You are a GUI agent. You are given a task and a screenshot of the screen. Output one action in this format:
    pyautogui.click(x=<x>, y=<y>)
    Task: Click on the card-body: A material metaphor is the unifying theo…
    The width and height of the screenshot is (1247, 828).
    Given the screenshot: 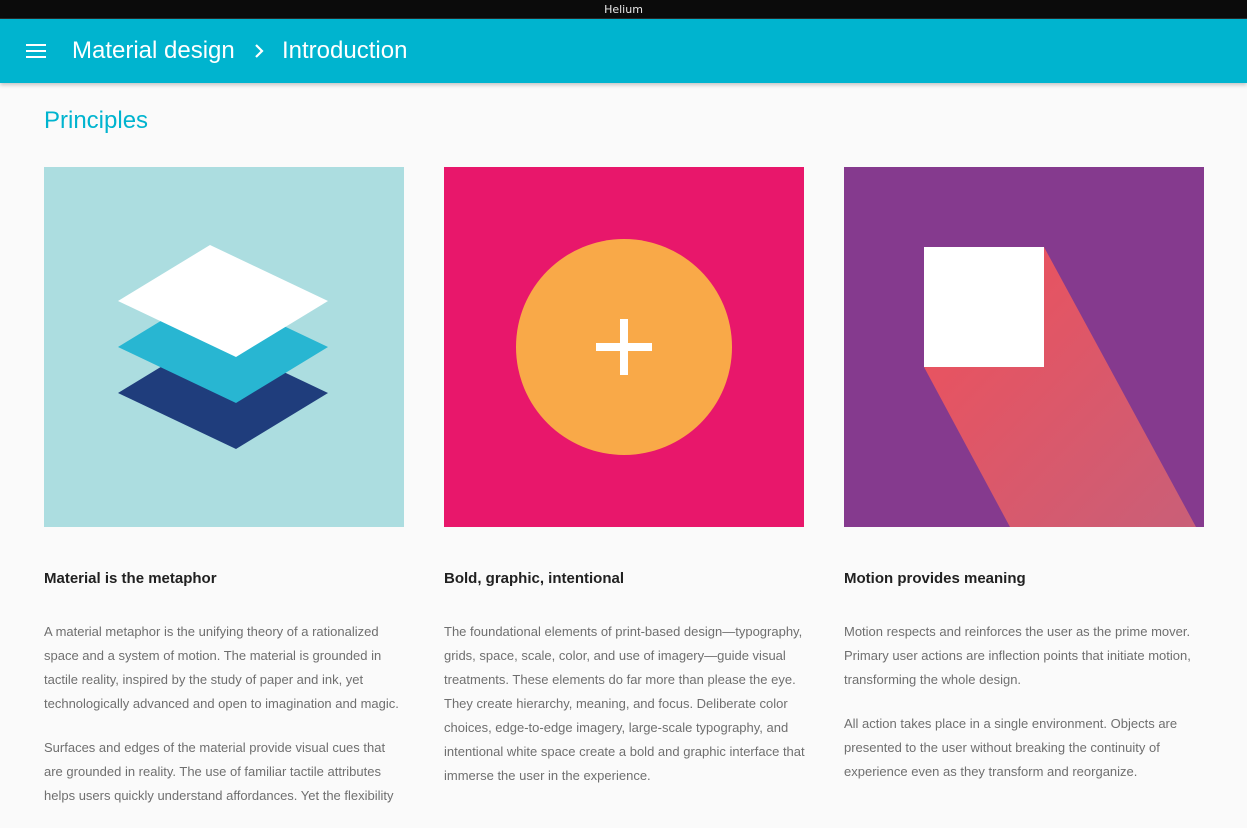 What is the action you would take?
    pyautogui.click(x=225, y=724)
    